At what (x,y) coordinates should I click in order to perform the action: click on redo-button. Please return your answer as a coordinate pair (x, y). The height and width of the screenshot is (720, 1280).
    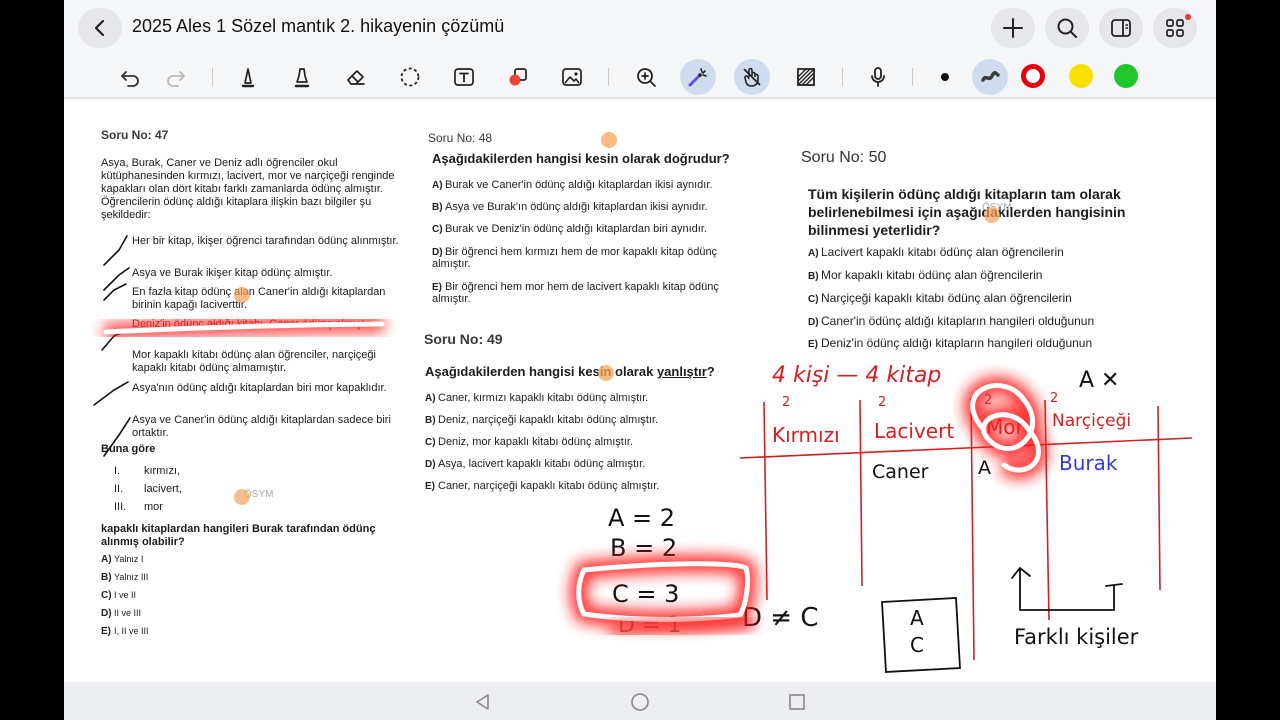
    Looking at the image, I should click on (176, 77).